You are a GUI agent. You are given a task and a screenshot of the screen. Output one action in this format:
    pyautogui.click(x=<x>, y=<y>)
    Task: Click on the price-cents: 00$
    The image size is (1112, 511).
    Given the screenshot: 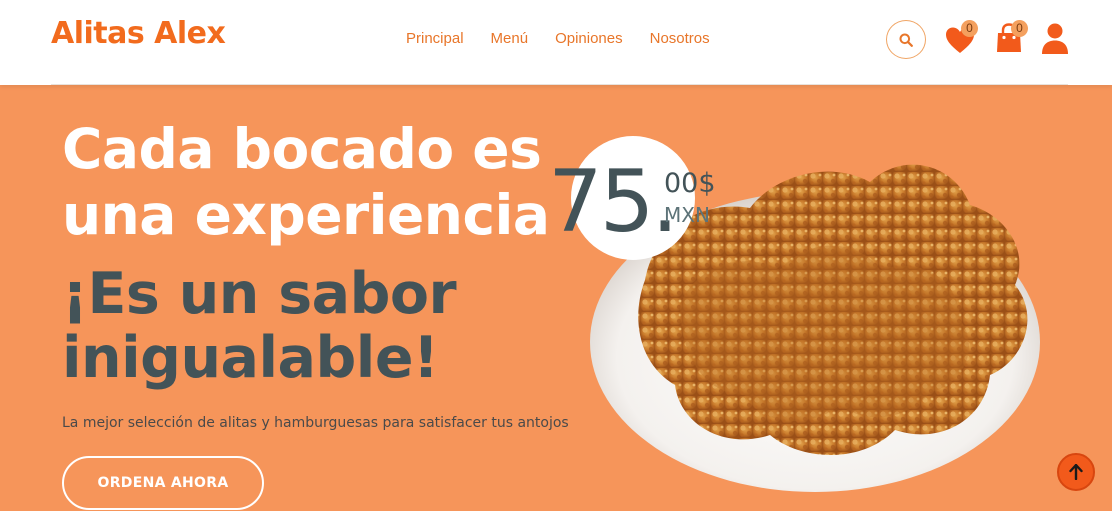 What is the action you would take?
    pyautogui.click(x=690, y=183)
    